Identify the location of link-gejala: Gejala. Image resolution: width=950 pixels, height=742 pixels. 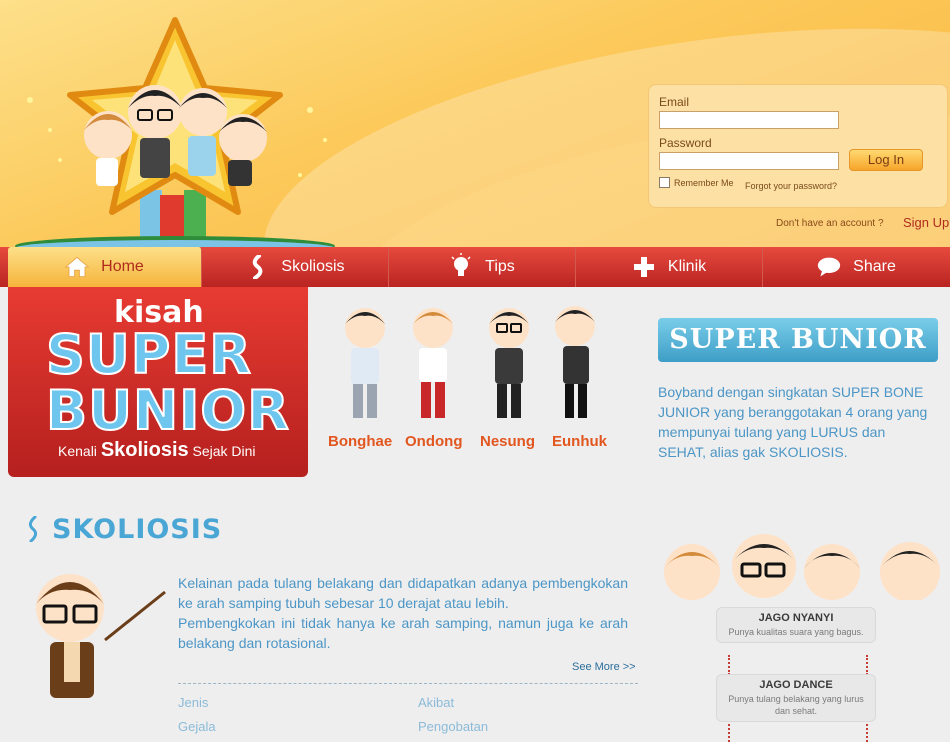
(197, 726).